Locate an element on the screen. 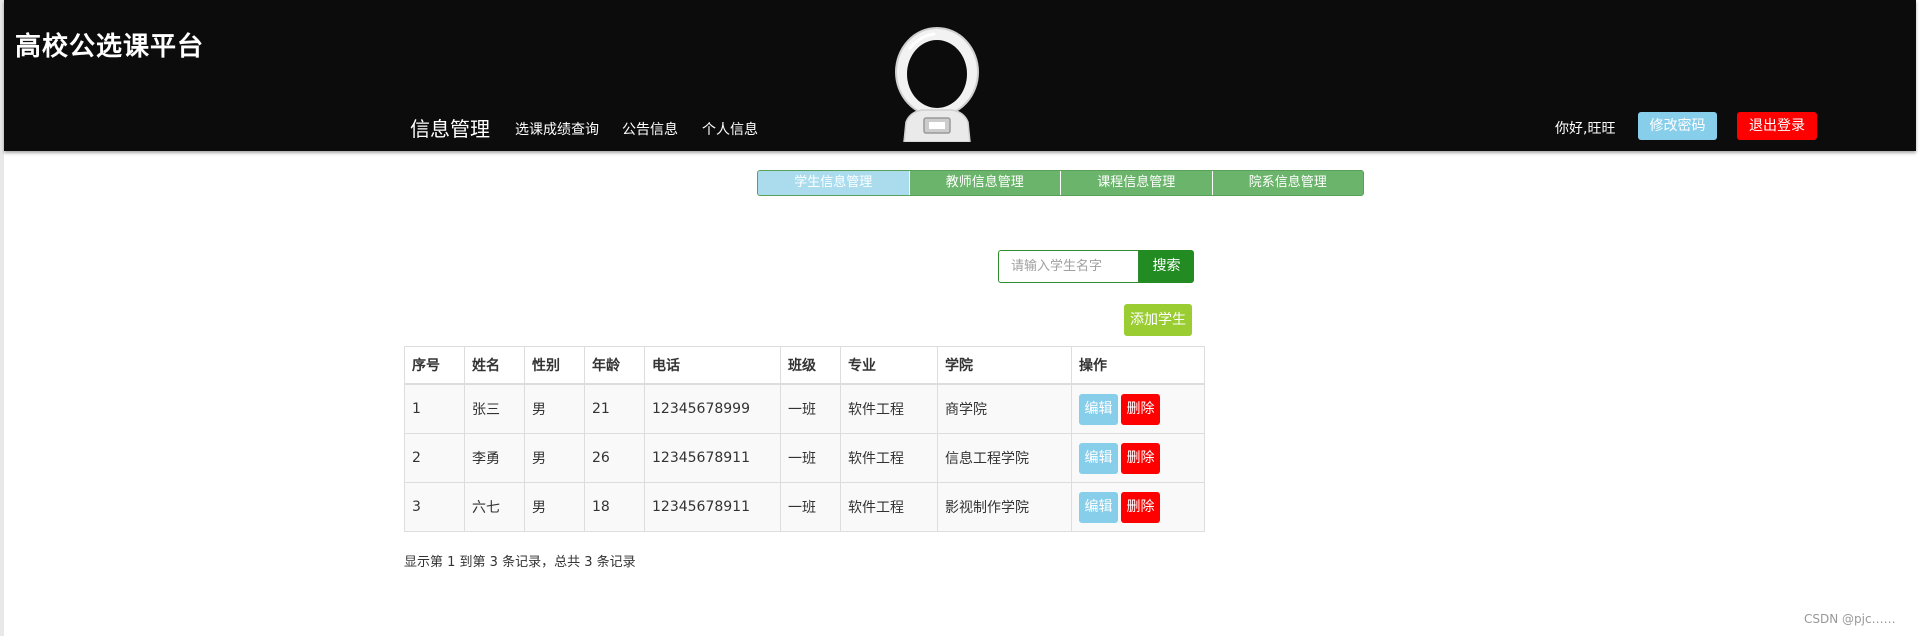 The image size is (1919, 636). nav-info-management: 信息管理 is located at coordinates (450, 127).